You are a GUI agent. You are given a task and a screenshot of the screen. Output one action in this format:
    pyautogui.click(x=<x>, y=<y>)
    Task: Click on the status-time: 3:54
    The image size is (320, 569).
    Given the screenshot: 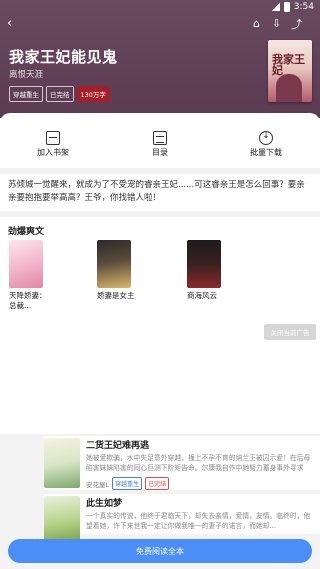 What is the action you would take?
    pyautogui.click(x=303, y=7)
    